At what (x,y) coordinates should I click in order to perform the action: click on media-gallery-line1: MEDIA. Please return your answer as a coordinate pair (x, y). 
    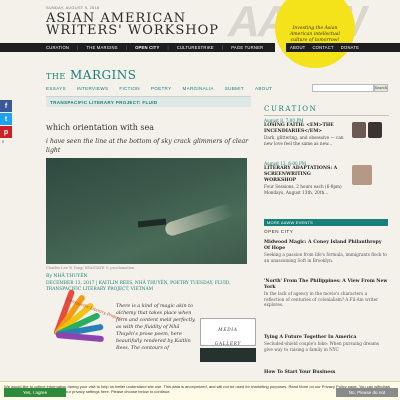
    Looking at the image, I should click on (228, 329).